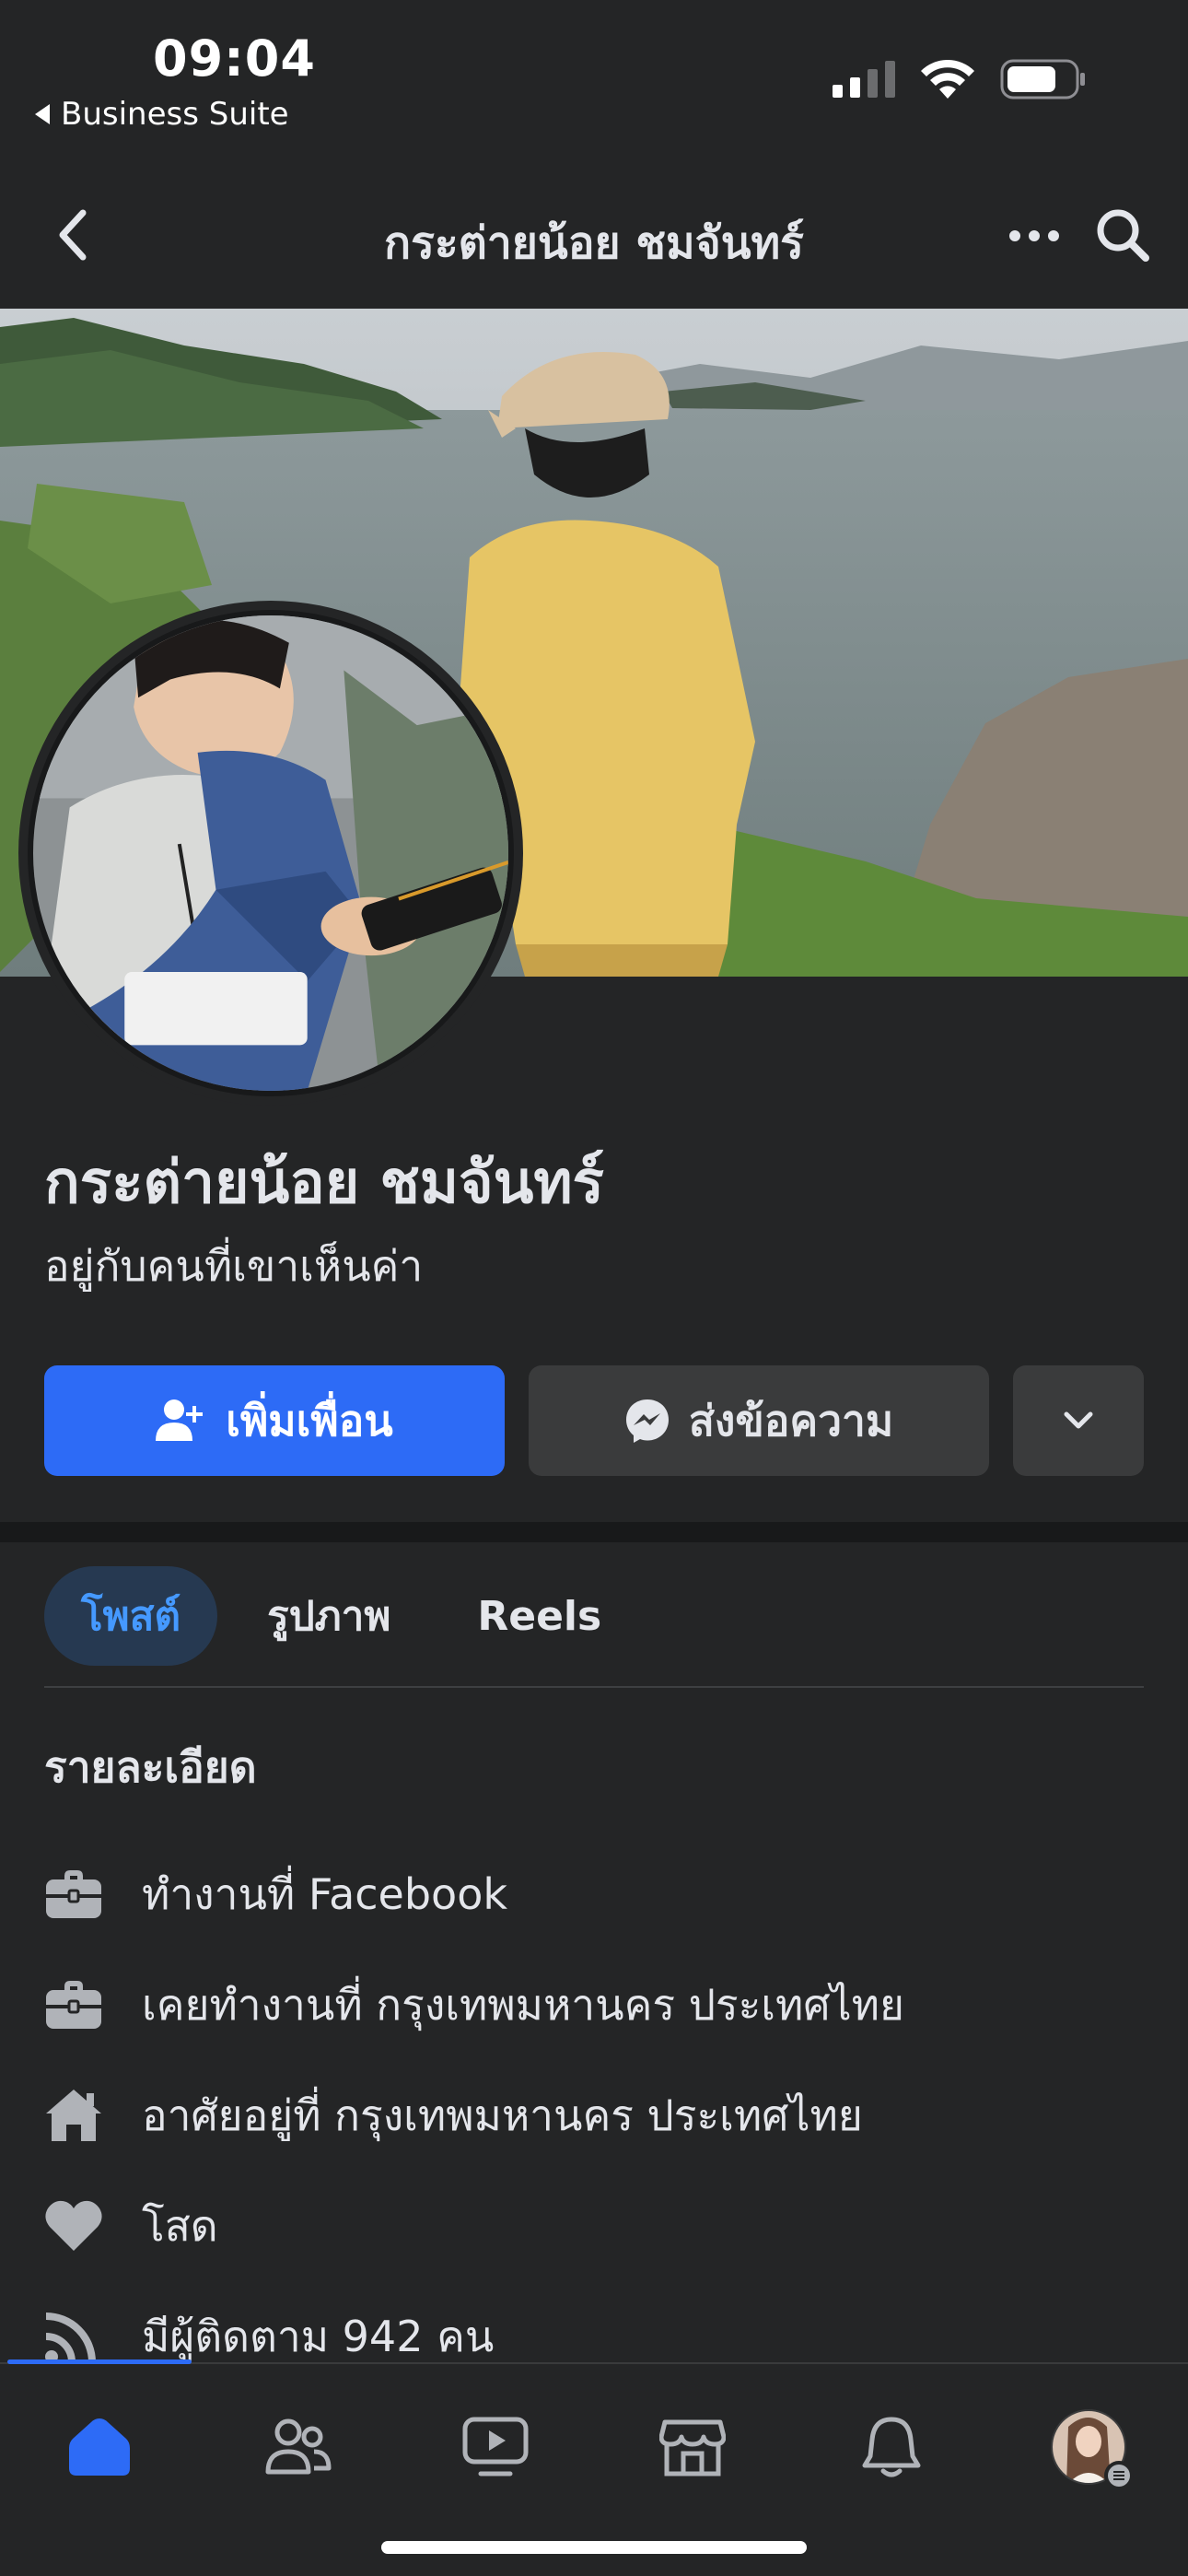 This screenshot has width=1188, height=2576. Describe the element at coordinates (791, 1420) in the screenshot. I see `send-message-label: ส่งข้อความ` at that location.